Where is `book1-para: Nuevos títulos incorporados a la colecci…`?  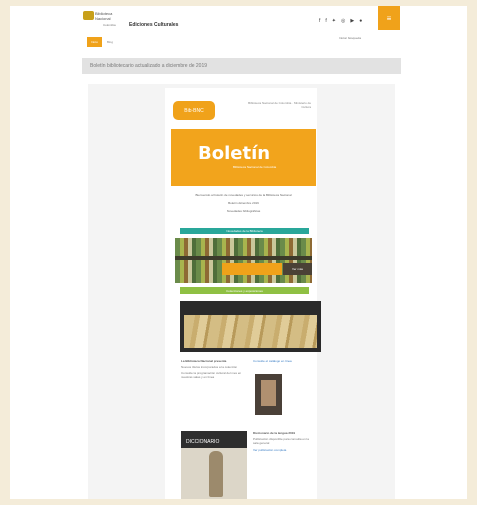
book1-para: Nuevos títulos incorporados a la colecci… is located at coordinates (209, 367).